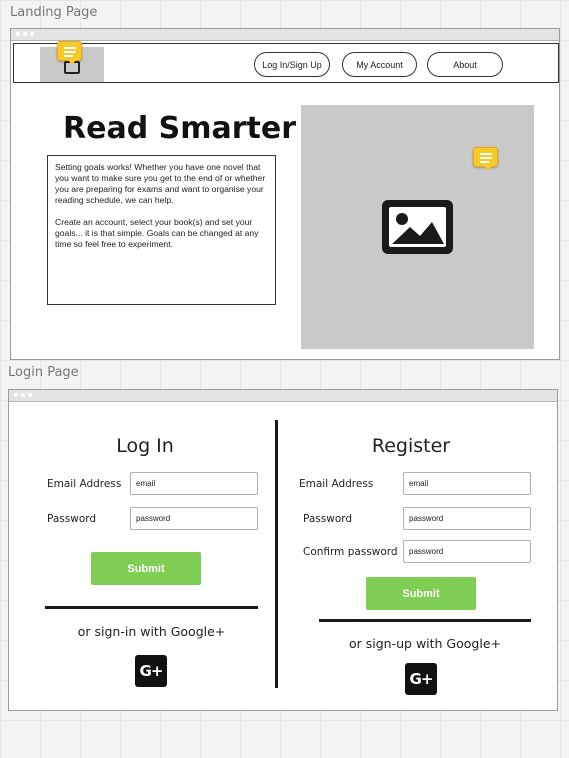  I want to click on login-signup-button: Log In/Sign Up, so click(292, 64).